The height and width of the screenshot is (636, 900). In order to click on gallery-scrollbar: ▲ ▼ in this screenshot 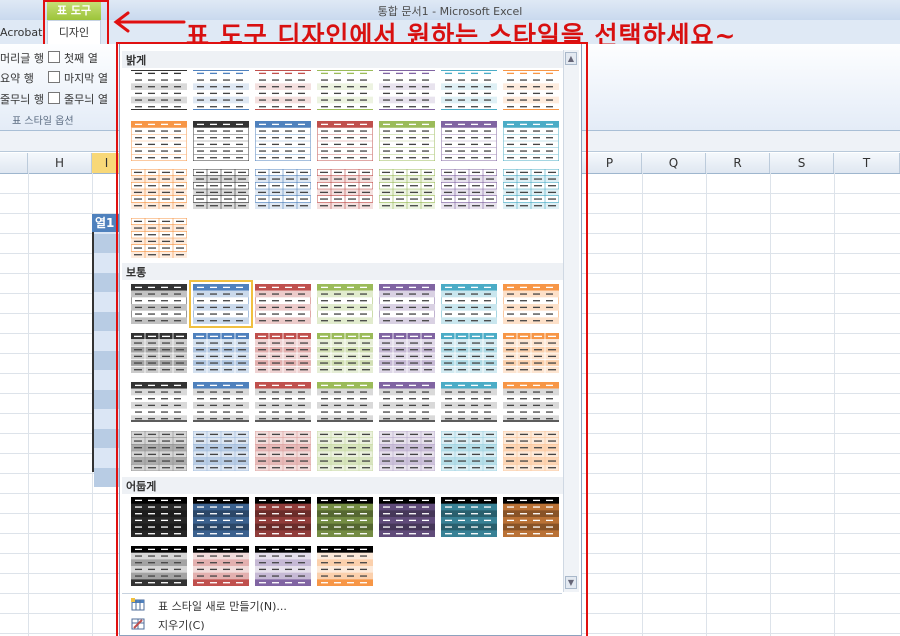, I will do `click(571, 321)`.